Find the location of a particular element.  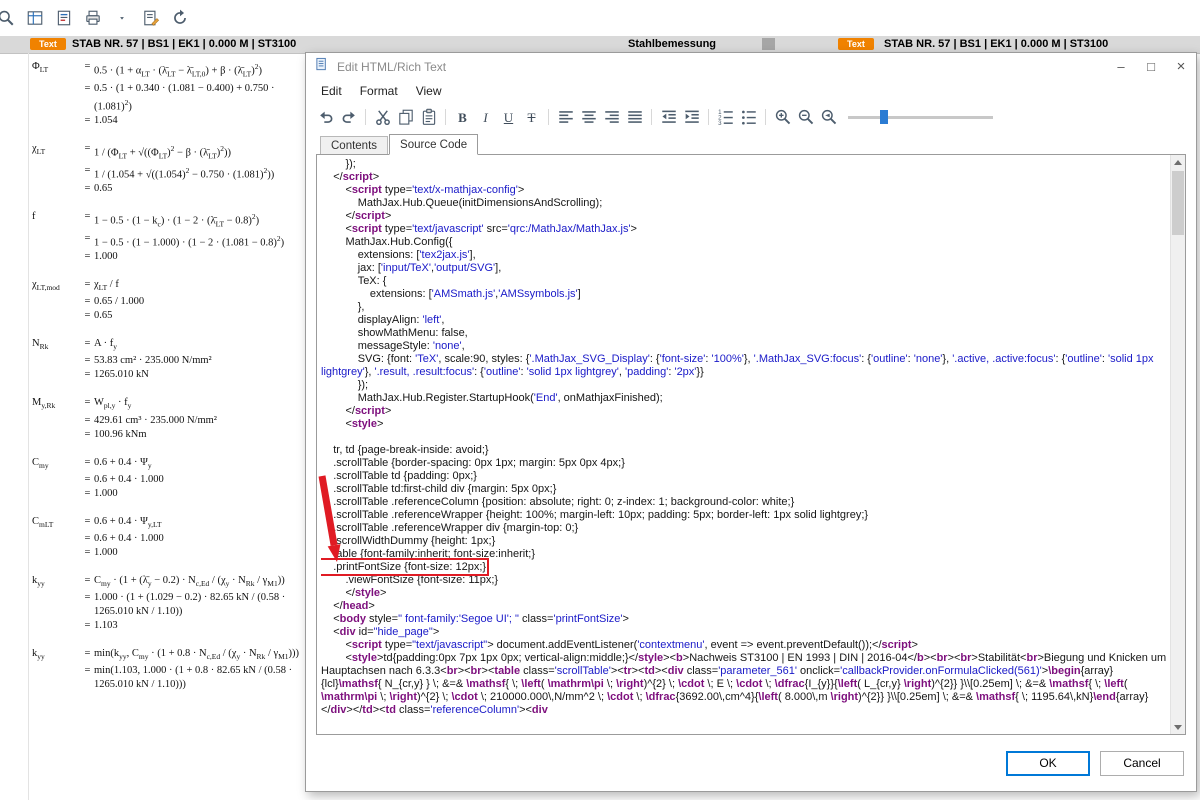

tab-source-code: Source Code is located at coordinates (434, 144).